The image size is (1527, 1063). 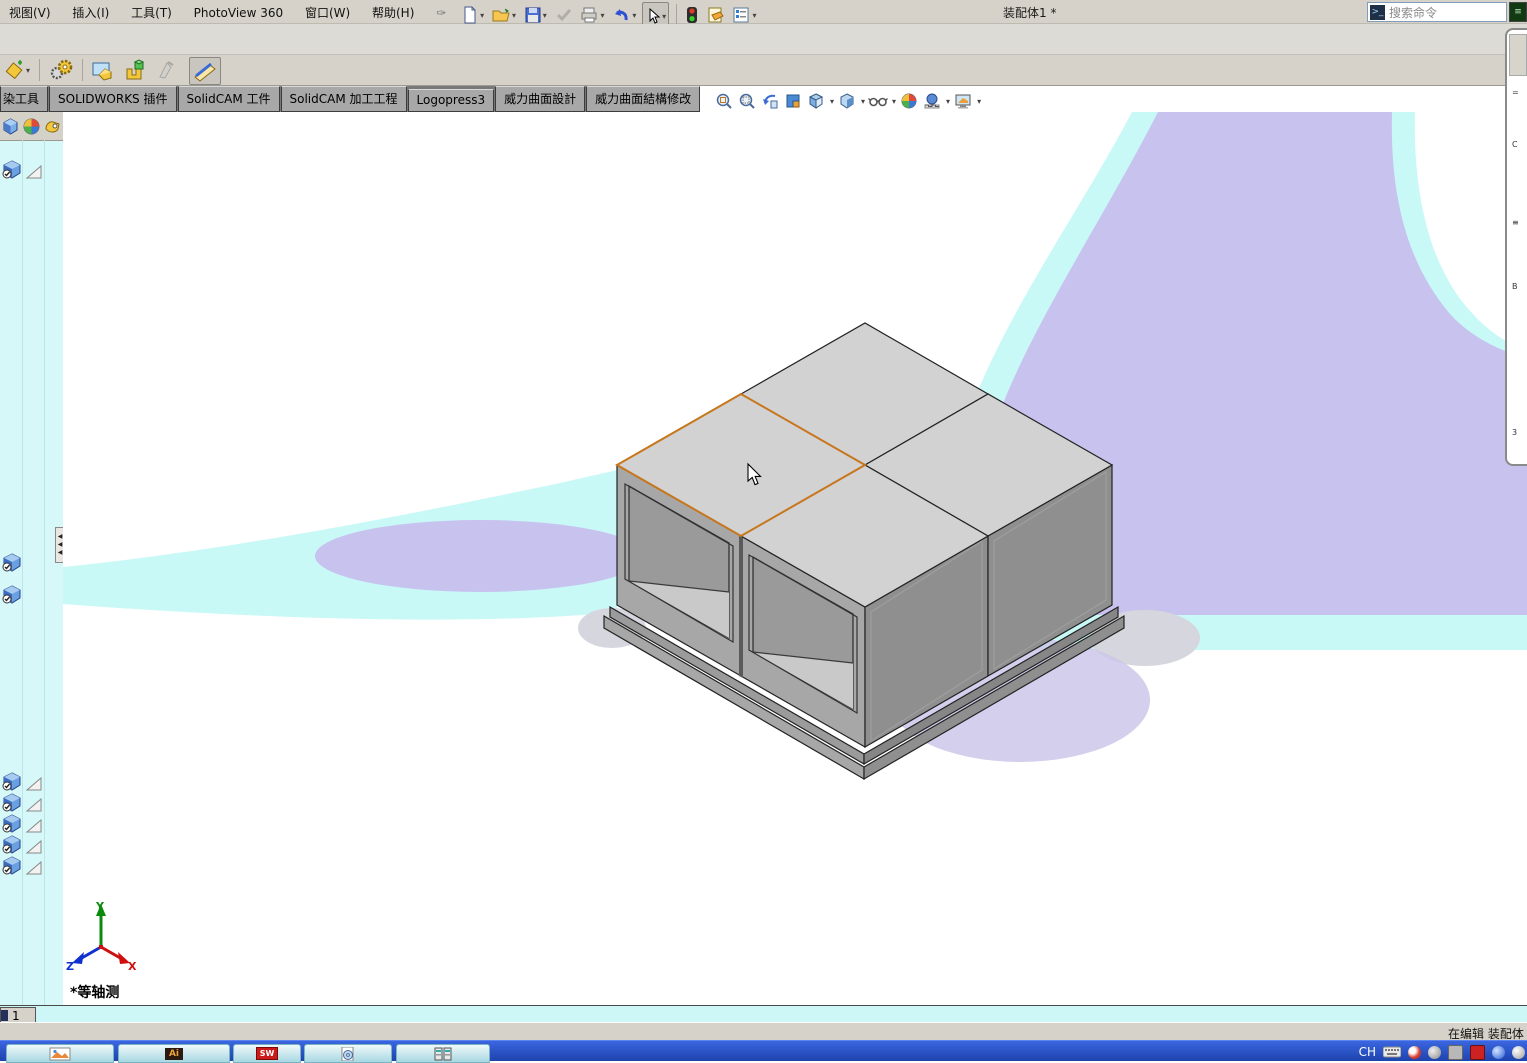 I want to click on feature-panel-tabs, so click(x=32, y=126).